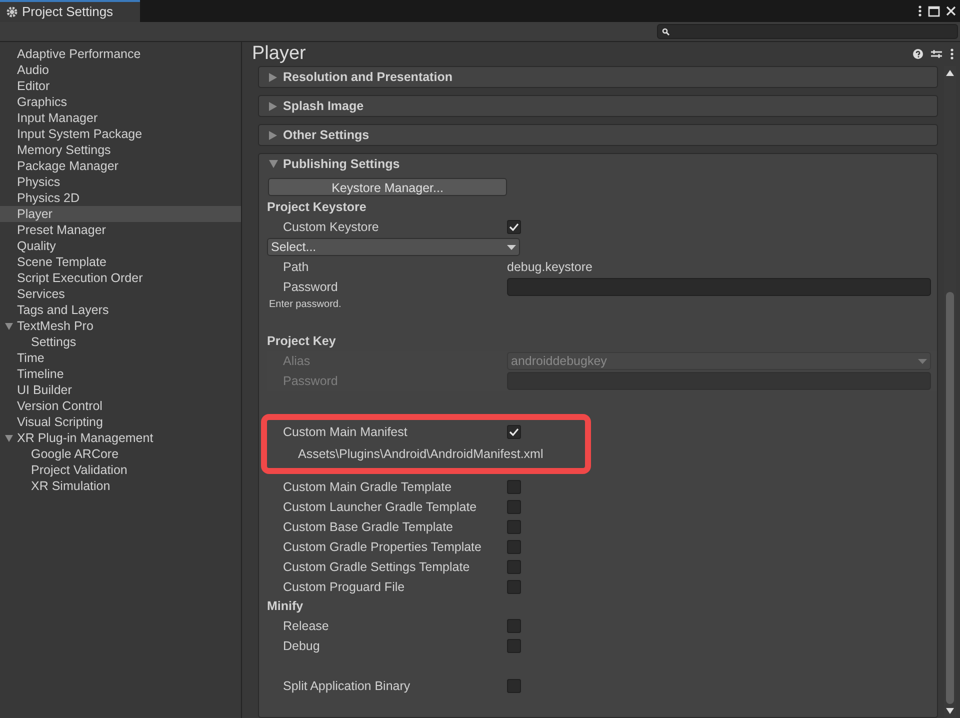  I want to click on sidebar-item: Services, so click(120, 294).